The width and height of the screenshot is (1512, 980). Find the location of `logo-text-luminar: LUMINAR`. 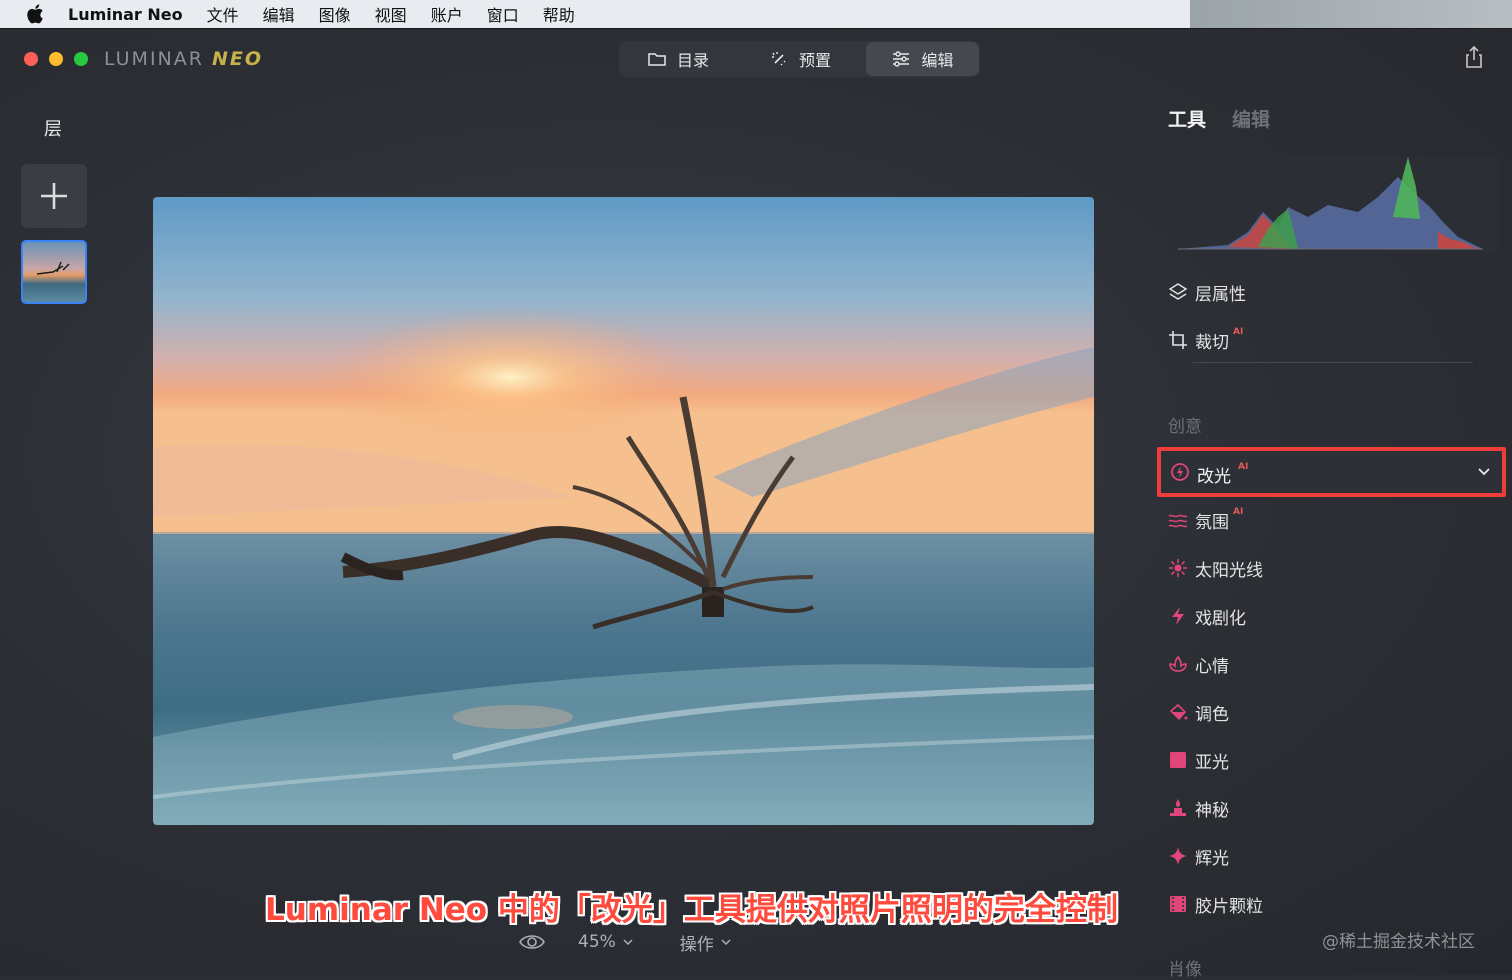

logo-text-luminar: LUMINAR is located at coordinates (154, 59).